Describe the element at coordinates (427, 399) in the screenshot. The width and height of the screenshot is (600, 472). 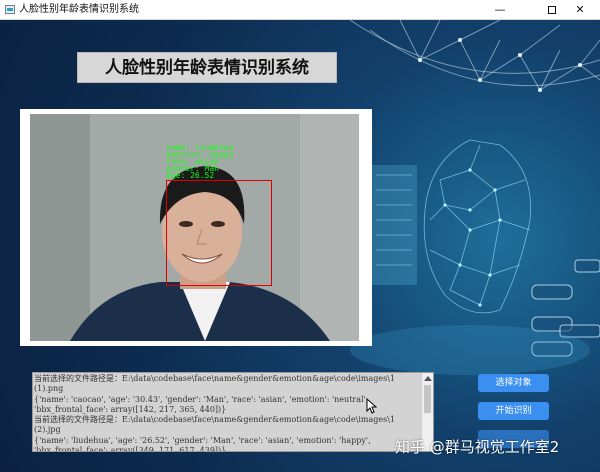
I see `scroll-thumb` at that location.